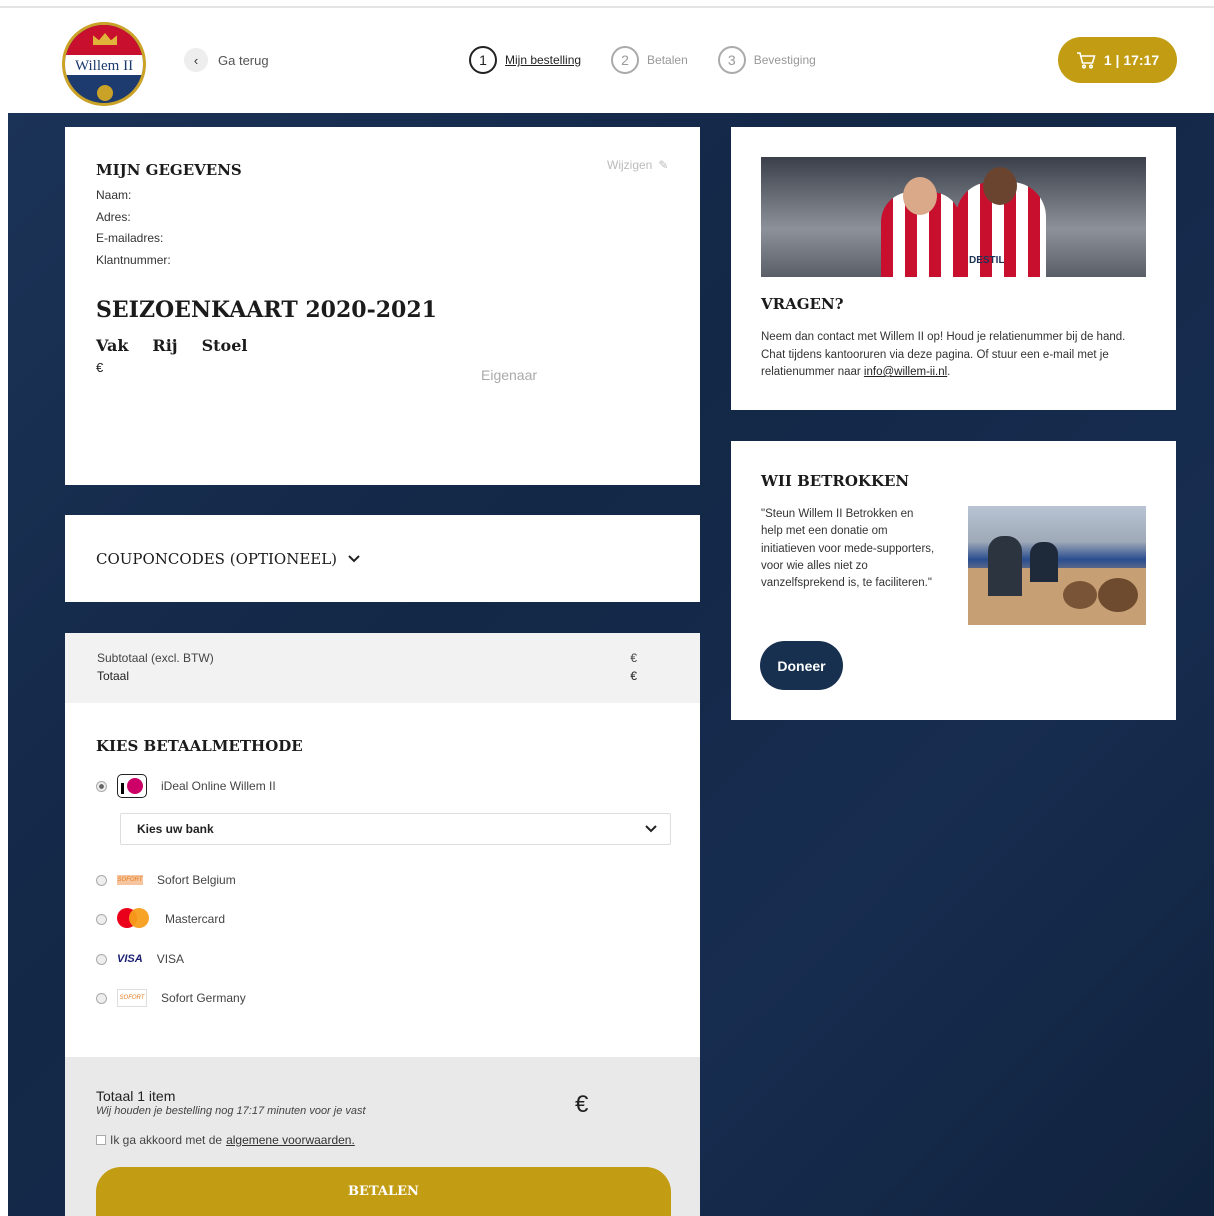 The width and height of the screenshot is (1214, 1216). I want to click on terms-link: algemene voorwaarden., so click(290, 1140).